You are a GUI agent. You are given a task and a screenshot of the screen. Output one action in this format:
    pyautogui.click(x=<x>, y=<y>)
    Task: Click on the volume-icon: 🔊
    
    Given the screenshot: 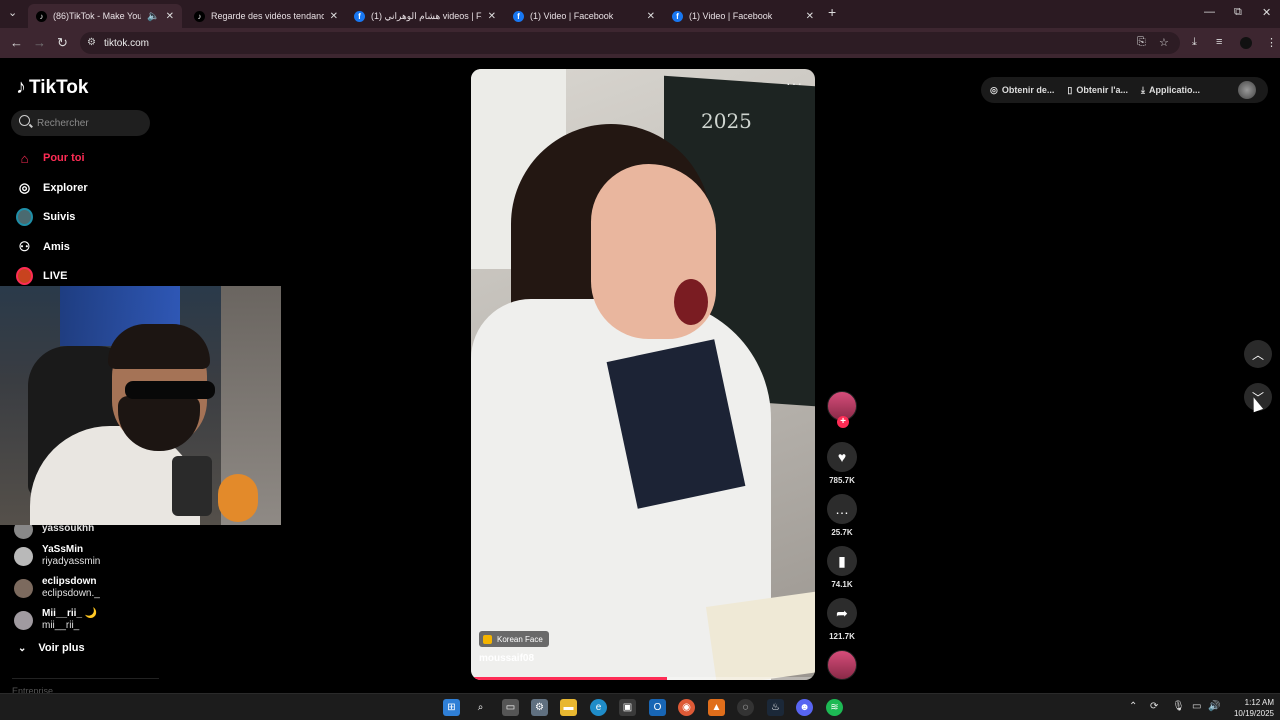 What is the action you would take?
    pyautogui.click(x=1214, y=706)
    